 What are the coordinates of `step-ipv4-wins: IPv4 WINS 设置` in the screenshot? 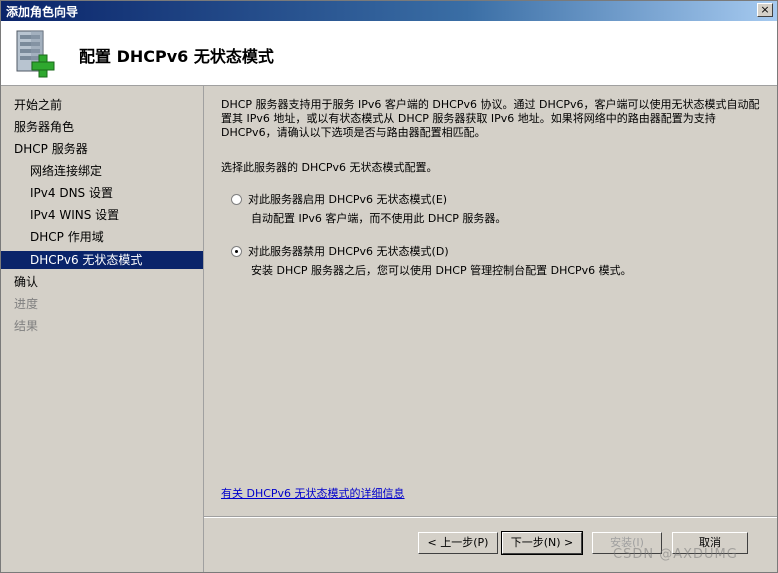 It's located at (102, 215).